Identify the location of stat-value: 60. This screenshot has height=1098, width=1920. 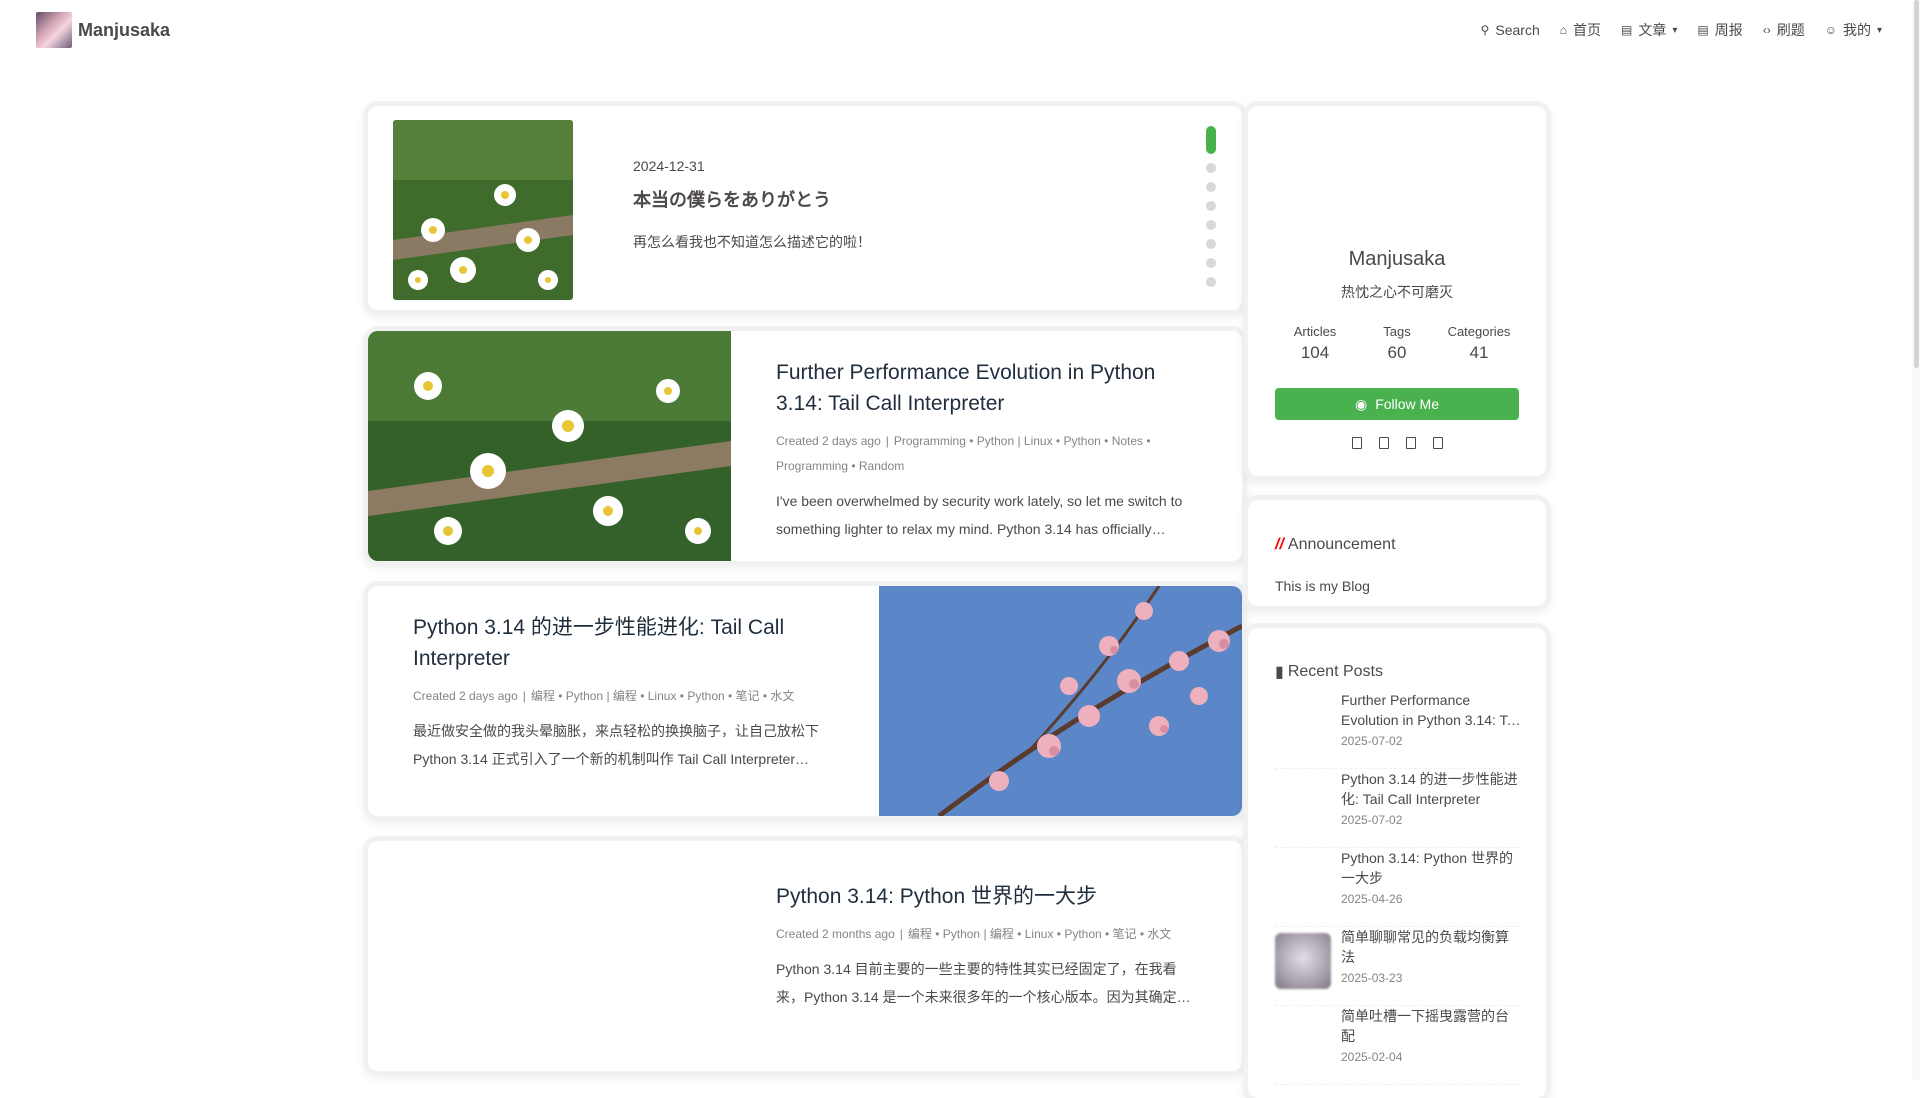
(1397, 352).